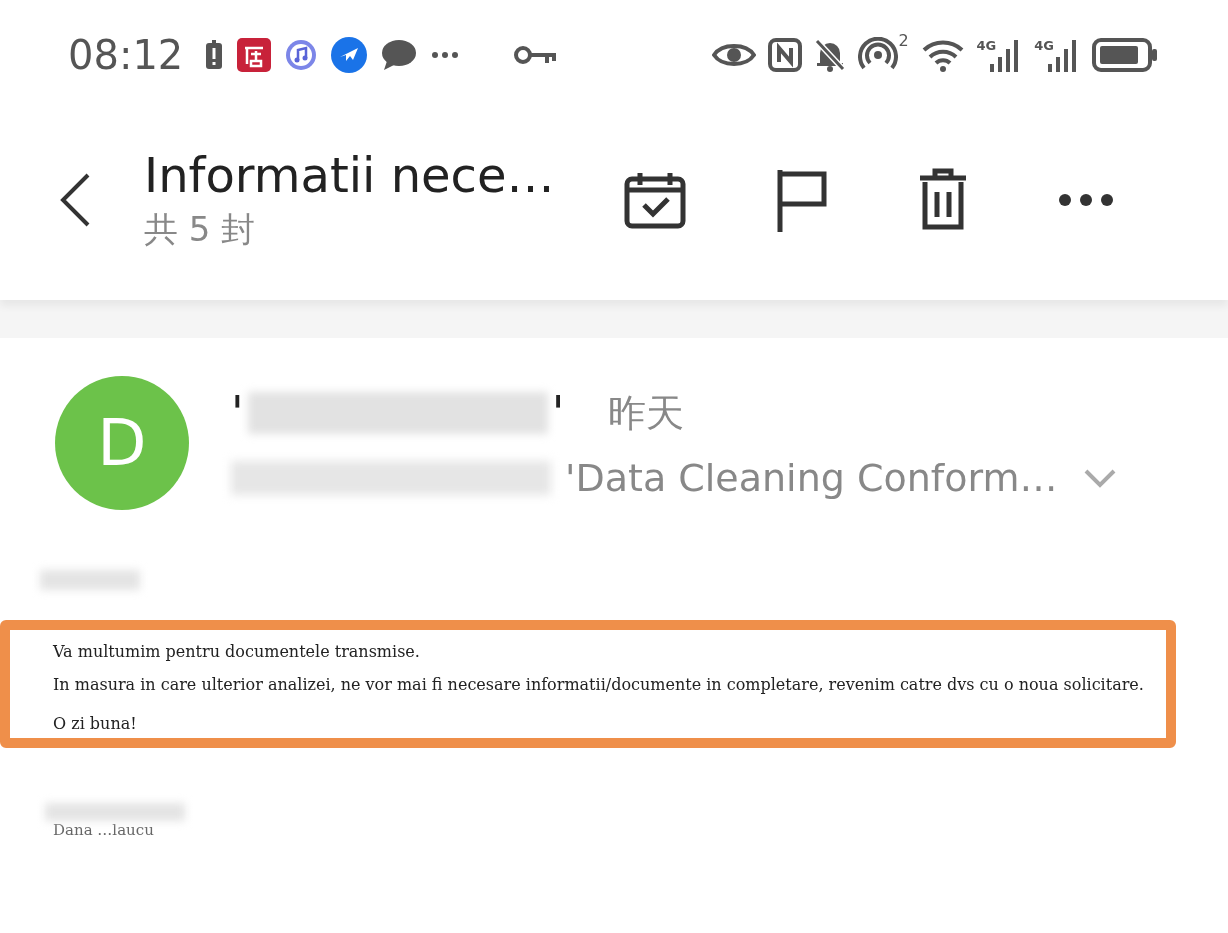 The height and width of the screenshot is (933, 1228). Describe the element at coordinates (214, 55) in the screenshot. I see `battery-alert-icon` at that location.